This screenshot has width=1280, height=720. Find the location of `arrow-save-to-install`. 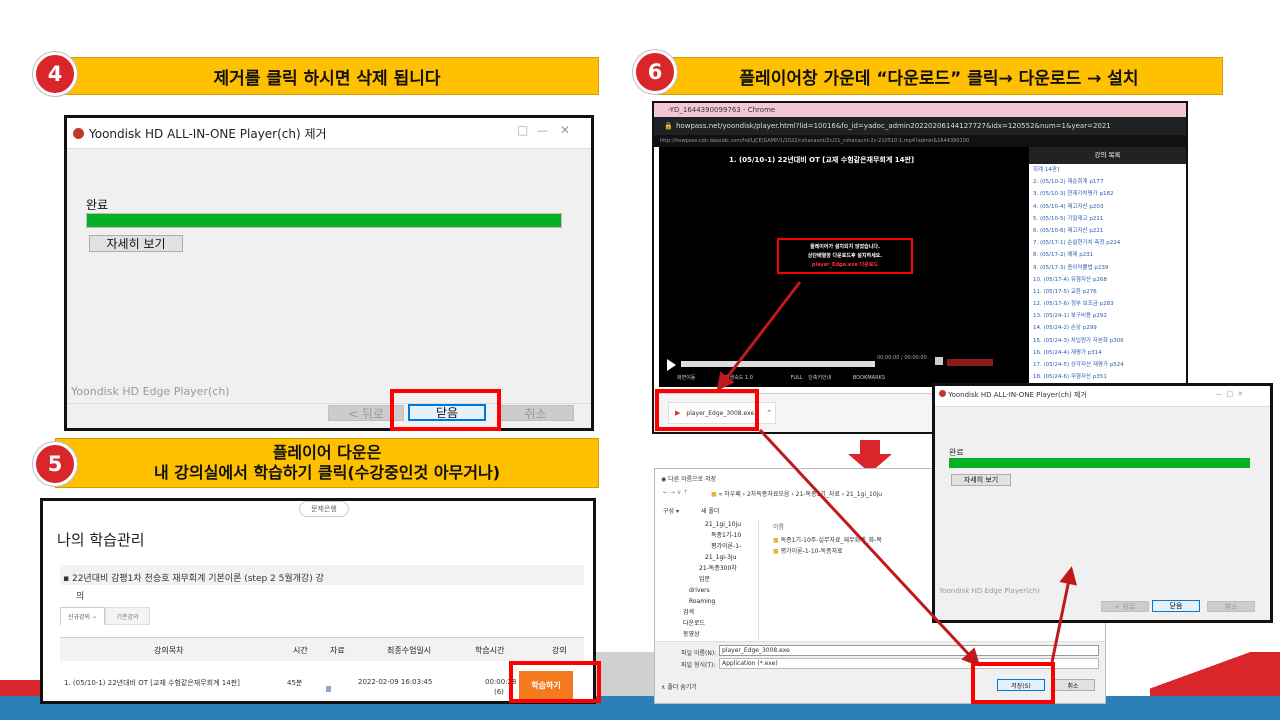

arrow-save-to-install is located at coordinates (1063, 614).